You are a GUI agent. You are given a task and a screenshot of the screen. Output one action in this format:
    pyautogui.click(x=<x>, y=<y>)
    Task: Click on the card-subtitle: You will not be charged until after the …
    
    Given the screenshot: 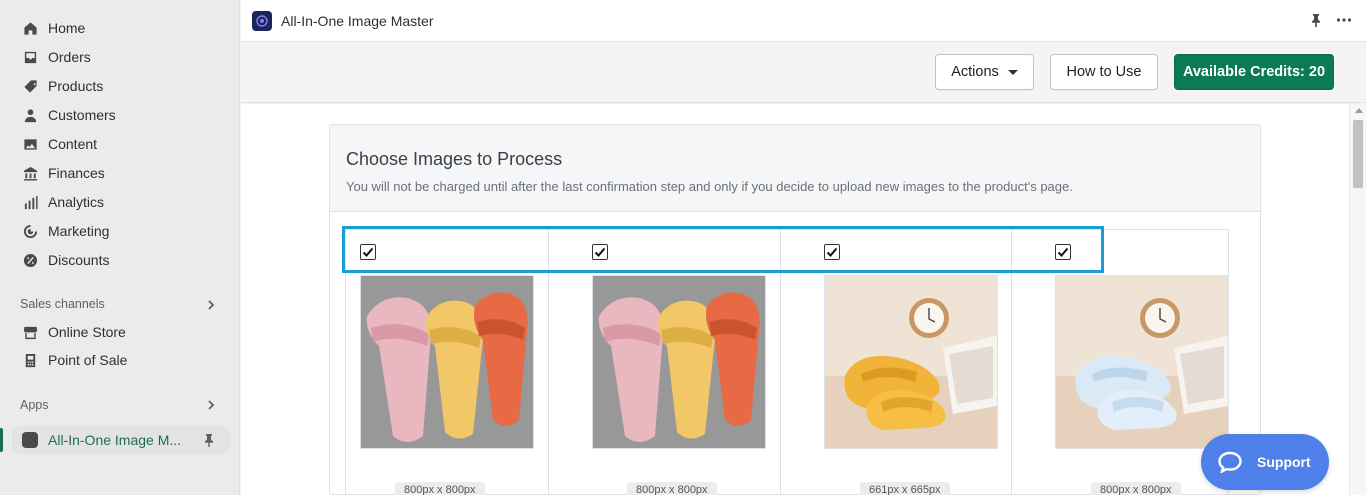 What is the action you would take?
    pyautogui.click(x=709, y=186)
    